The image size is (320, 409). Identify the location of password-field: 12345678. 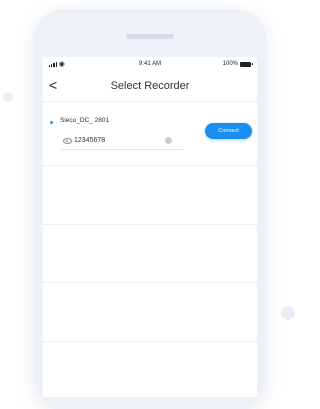
(89, 140).